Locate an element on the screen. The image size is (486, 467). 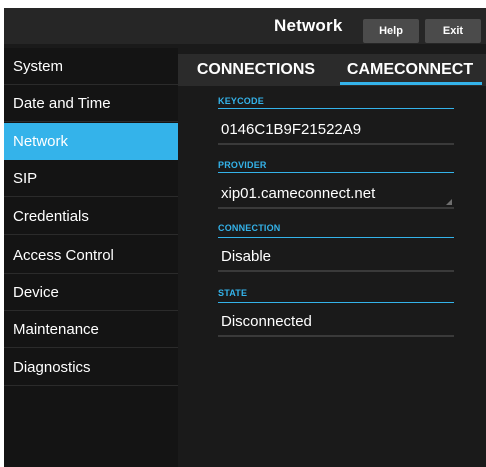
sidebar-item-maintenance: Maintenance is located at coordinates (91, 329).